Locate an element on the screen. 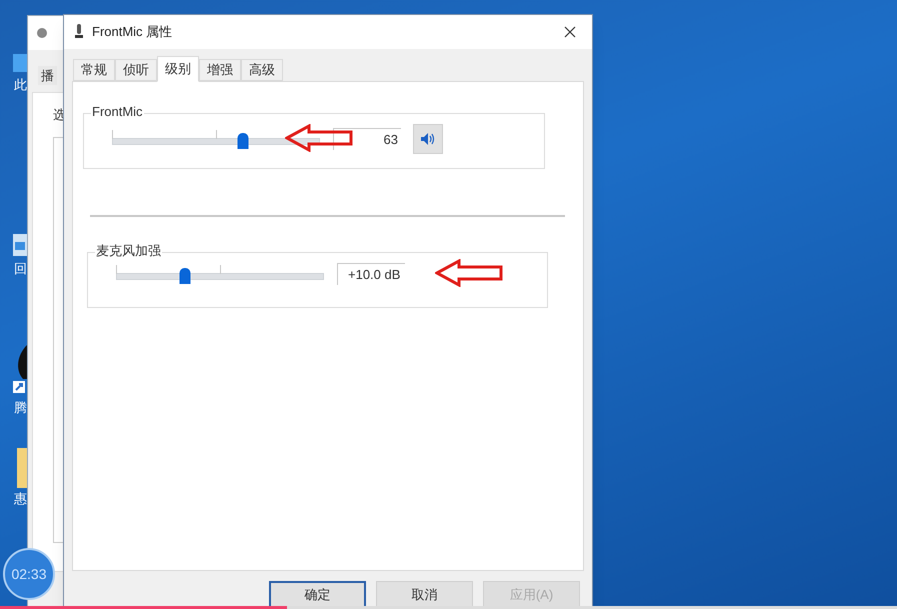  tab: 级别 is located at coordinates (178, 69).